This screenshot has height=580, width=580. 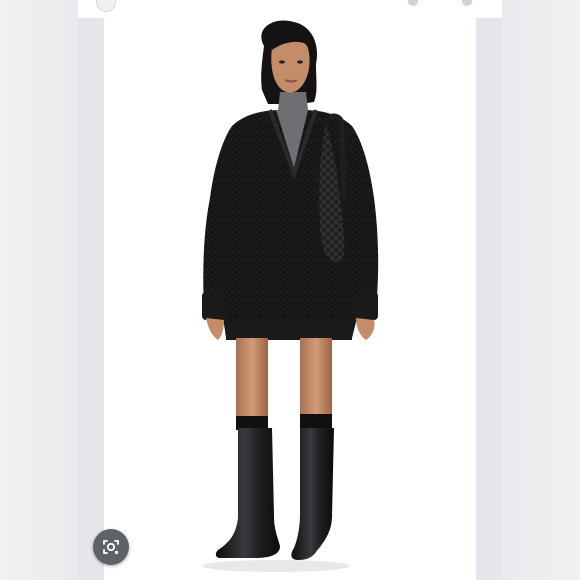 I want to click on left-boot, so click(x=247, y=493).